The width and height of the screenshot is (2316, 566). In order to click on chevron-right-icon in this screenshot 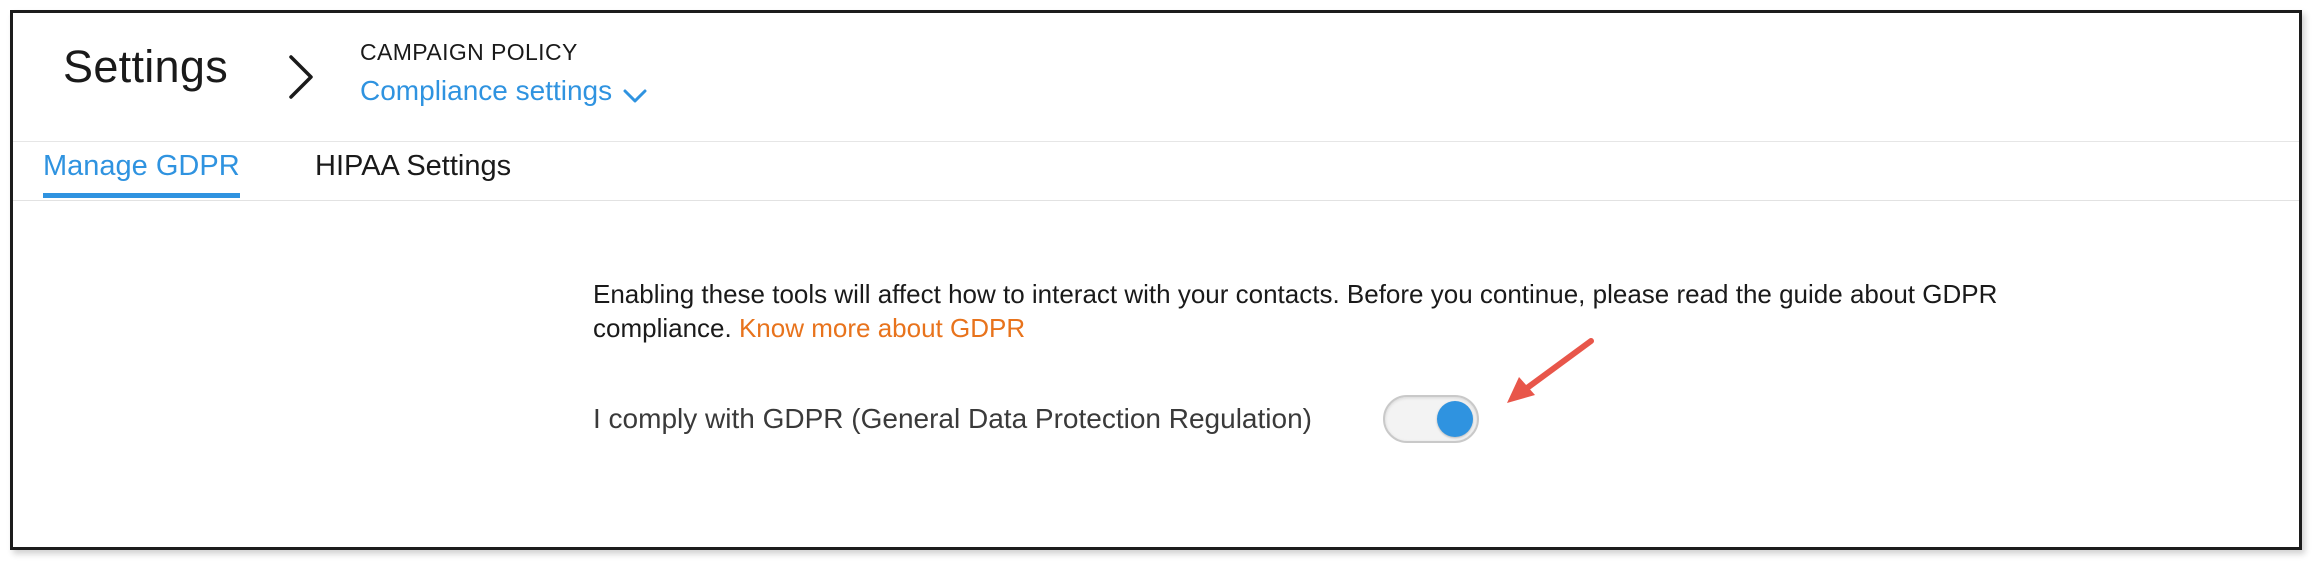, I will do `click(301, 77)`.